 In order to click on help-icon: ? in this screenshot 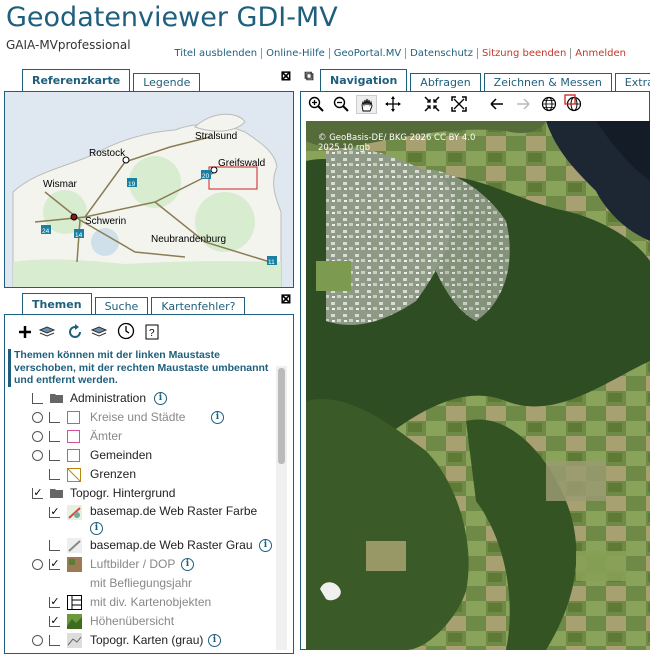, I will do `click(152, 332)`.